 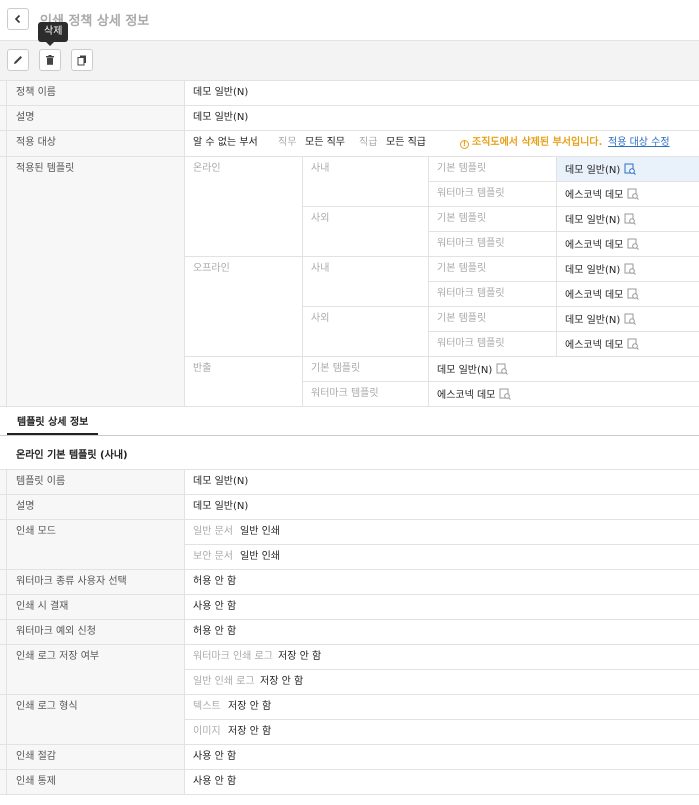 I want to click on offline-internal-label: 사내, so click(x=320, y=268).